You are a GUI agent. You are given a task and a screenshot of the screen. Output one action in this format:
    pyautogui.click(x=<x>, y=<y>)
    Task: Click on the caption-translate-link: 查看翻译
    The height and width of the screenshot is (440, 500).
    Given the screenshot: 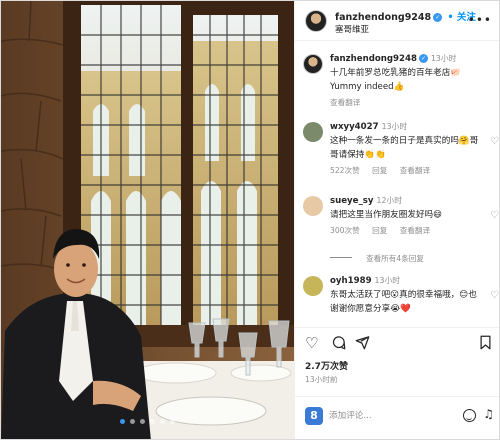 What is the action you would take?
    pyautogui.click(x=345, y=102)
    